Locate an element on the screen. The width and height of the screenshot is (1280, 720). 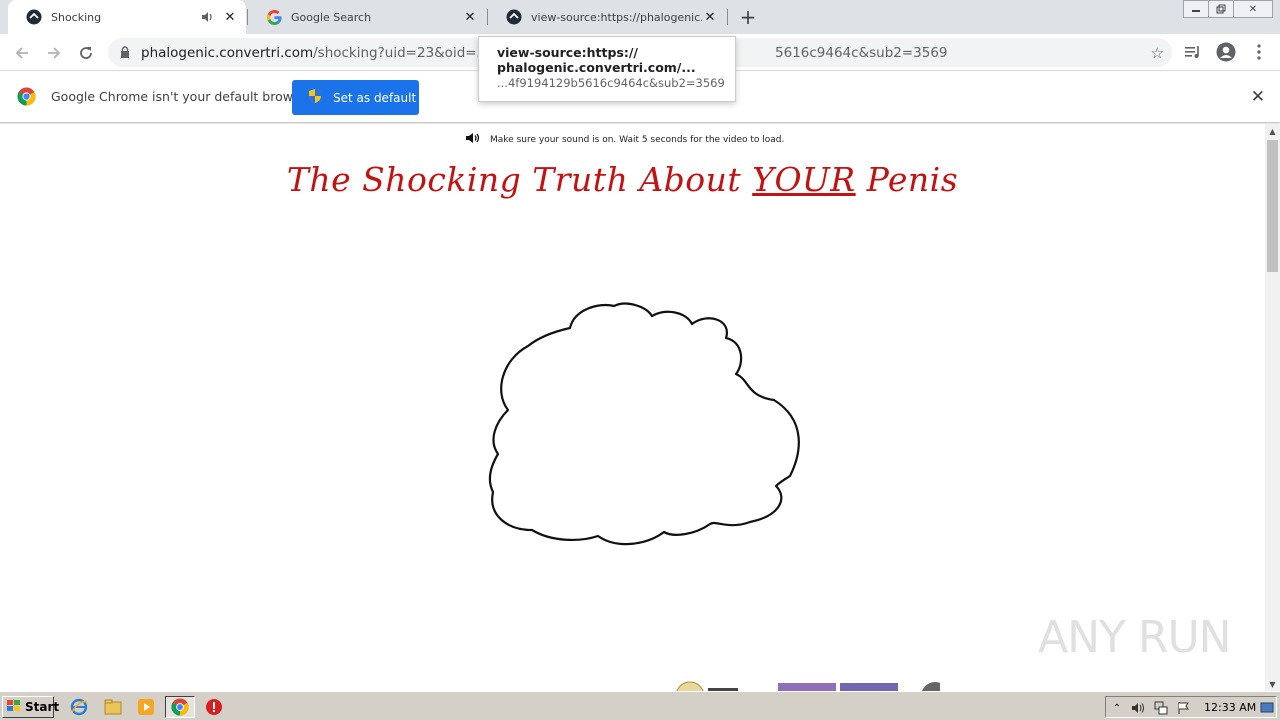
close-window-button: ✕ is located at coordinates (1253, 9).